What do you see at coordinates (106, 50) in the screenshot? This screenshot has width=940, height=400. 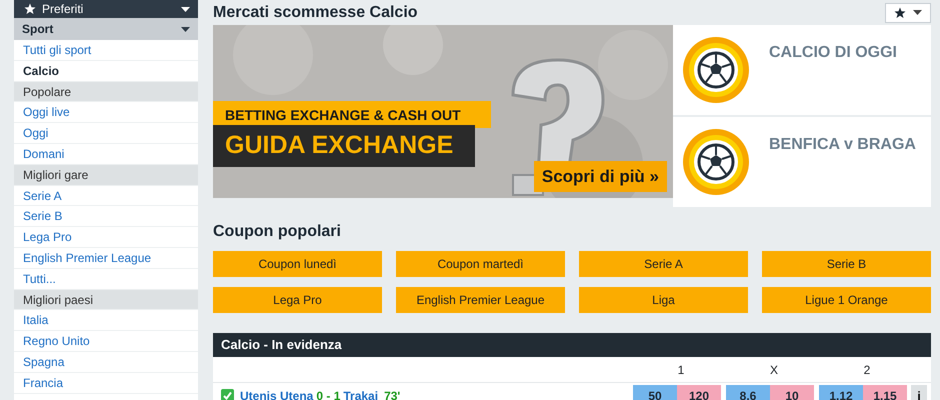 I see `sidebar-link: Tutti gli sport` at bounding box center [106, 50].